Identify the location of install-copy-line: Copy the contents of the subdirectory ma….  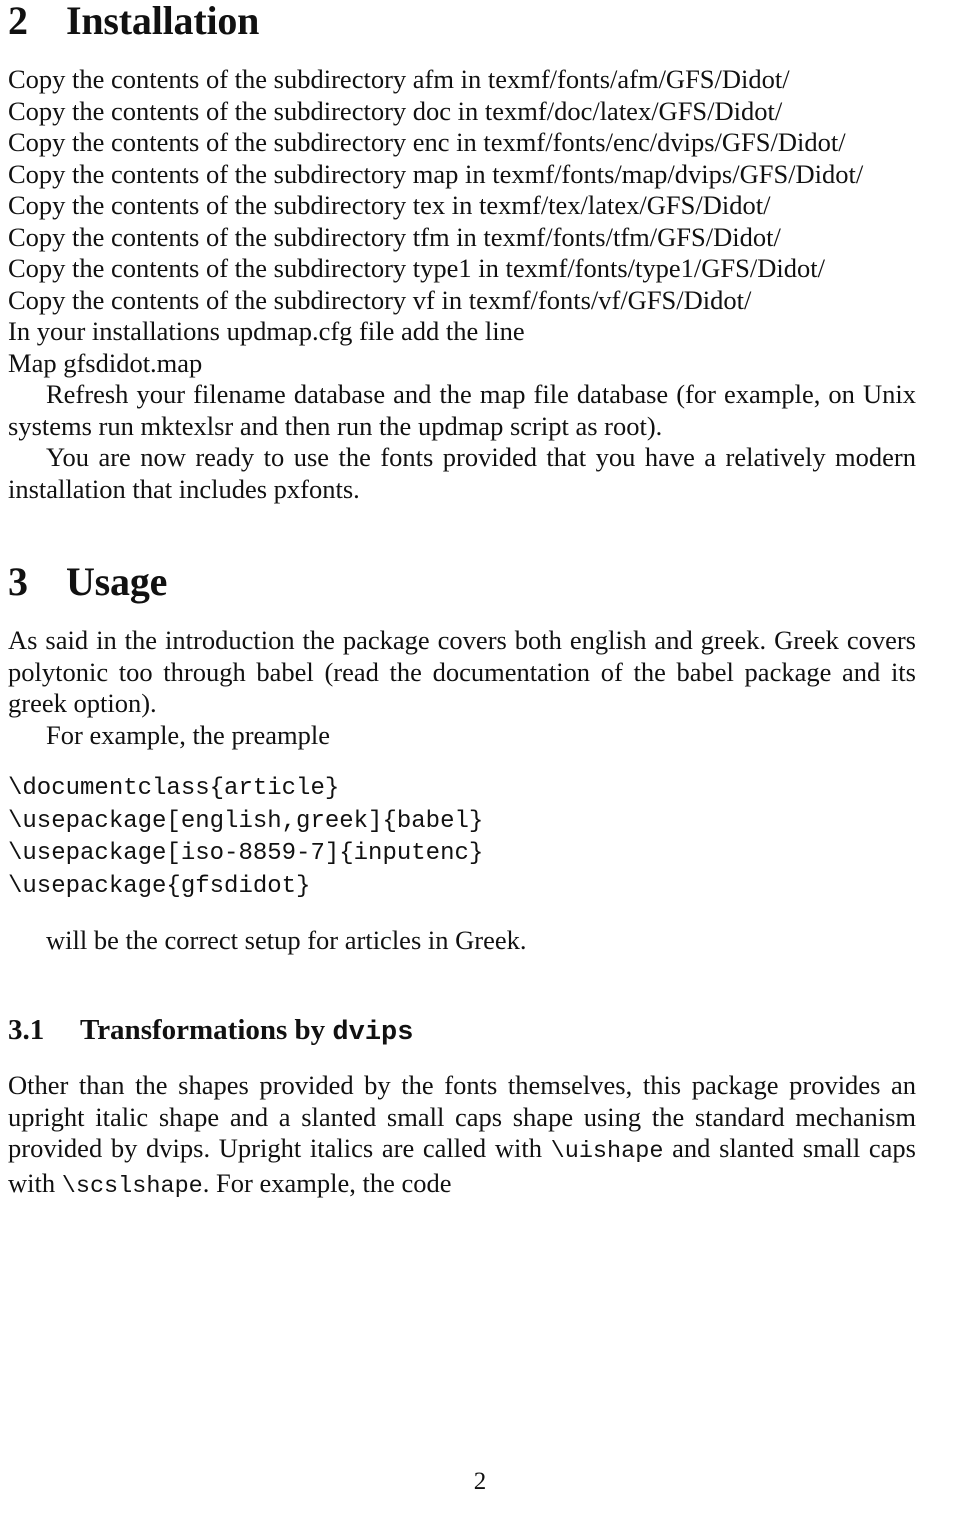
(436, 173).